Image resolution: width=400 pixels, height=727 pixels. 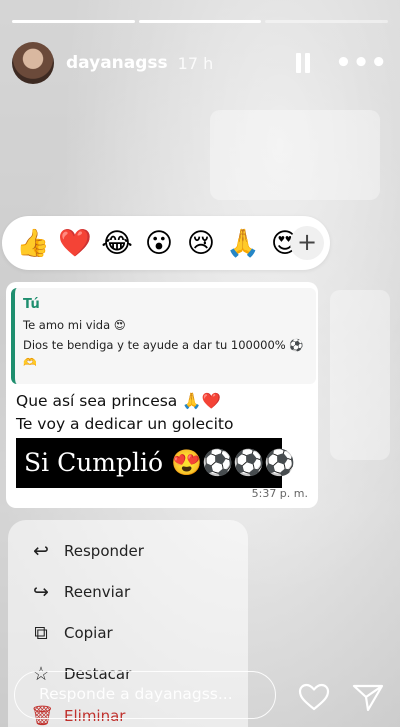 I want to click on more-options-icon: •••, so click(x=361, y=63).